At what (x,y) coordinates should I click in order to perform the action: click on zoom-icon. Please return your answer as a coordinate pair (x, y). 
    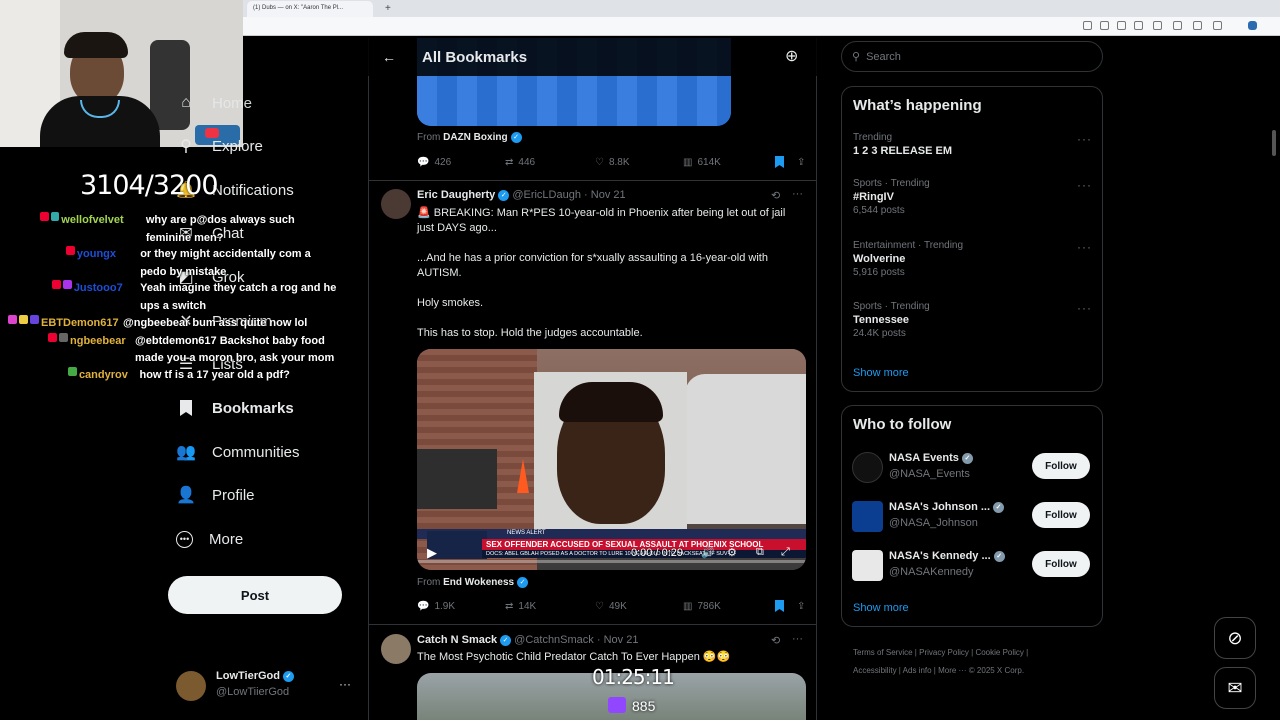
    Looking at the image, I should click on (1104, 25).